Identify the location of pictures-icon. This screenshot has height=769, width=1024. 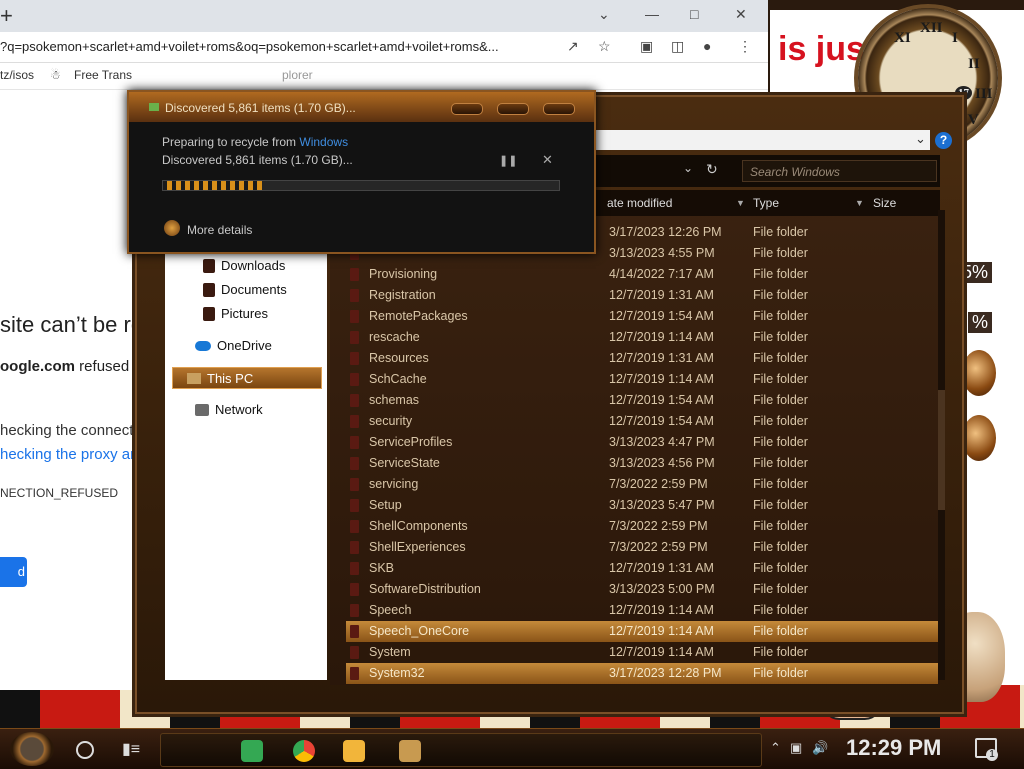
(209, 313).